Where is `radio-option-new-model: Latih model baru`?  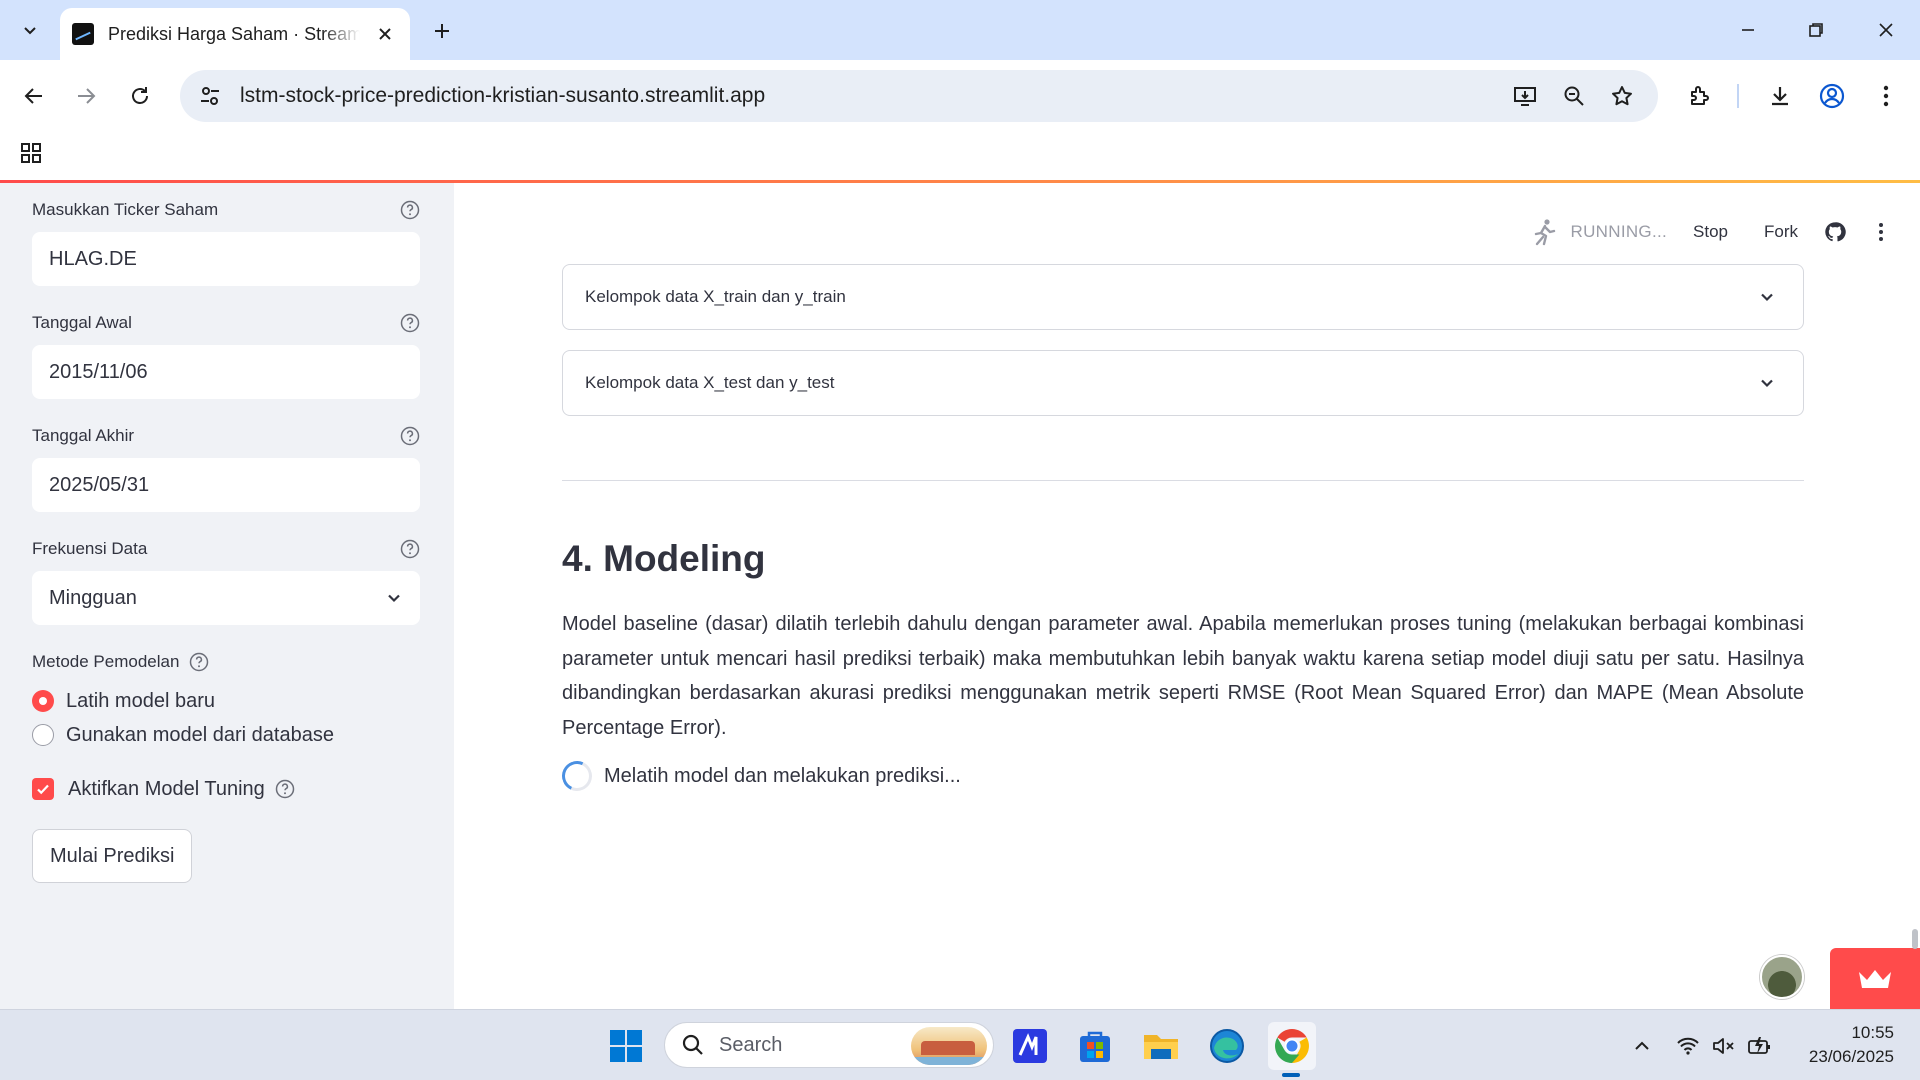 radio-option-new-model: Latih model baru is located at coordinates (227, 701).